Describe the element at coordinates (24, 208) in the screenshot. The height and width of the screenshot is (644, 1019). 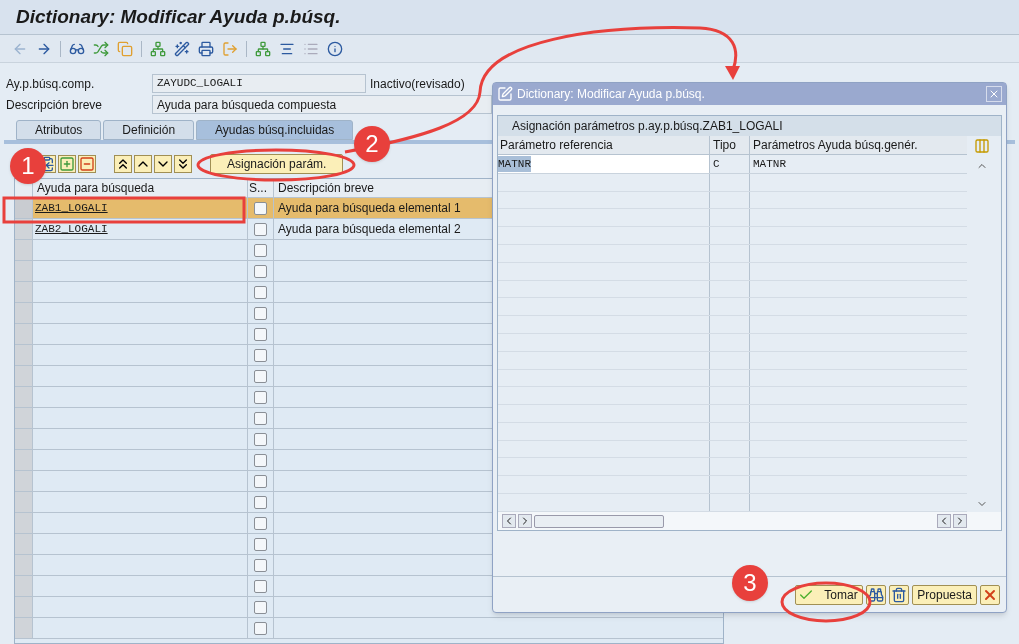
I see `row-selector` at that location.